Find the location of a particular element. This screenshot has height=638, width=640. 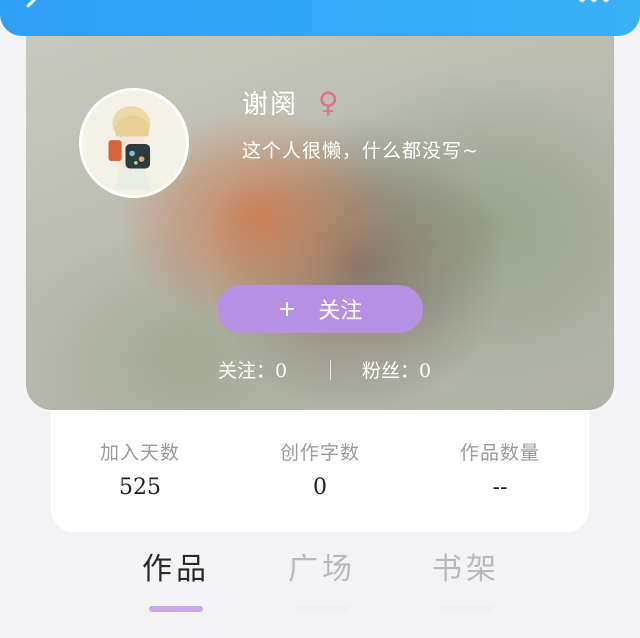

fans-count: 粉丝：0 is located at coordinates (396, 369).